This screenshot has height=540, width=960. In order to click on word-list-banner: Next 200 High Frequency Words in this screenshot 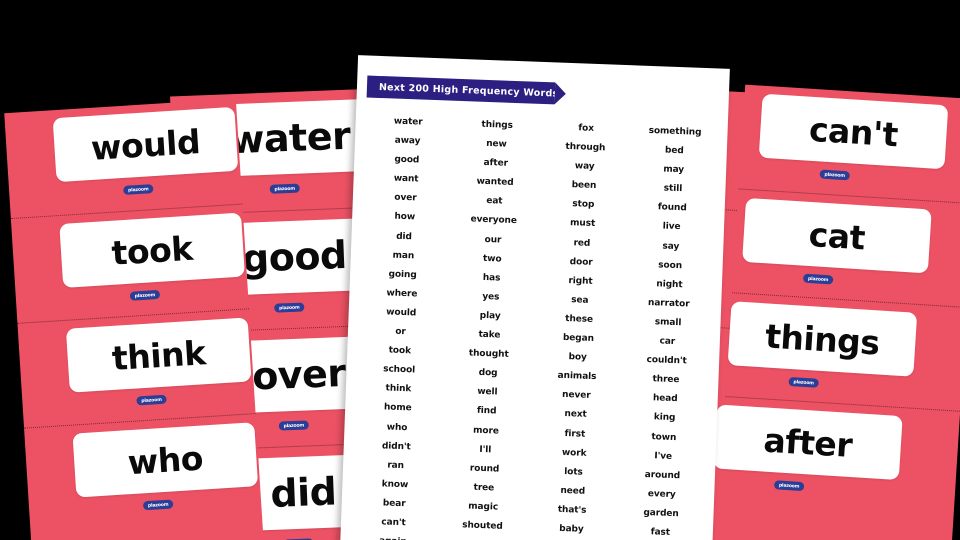, I will do `click(462, 90)`.